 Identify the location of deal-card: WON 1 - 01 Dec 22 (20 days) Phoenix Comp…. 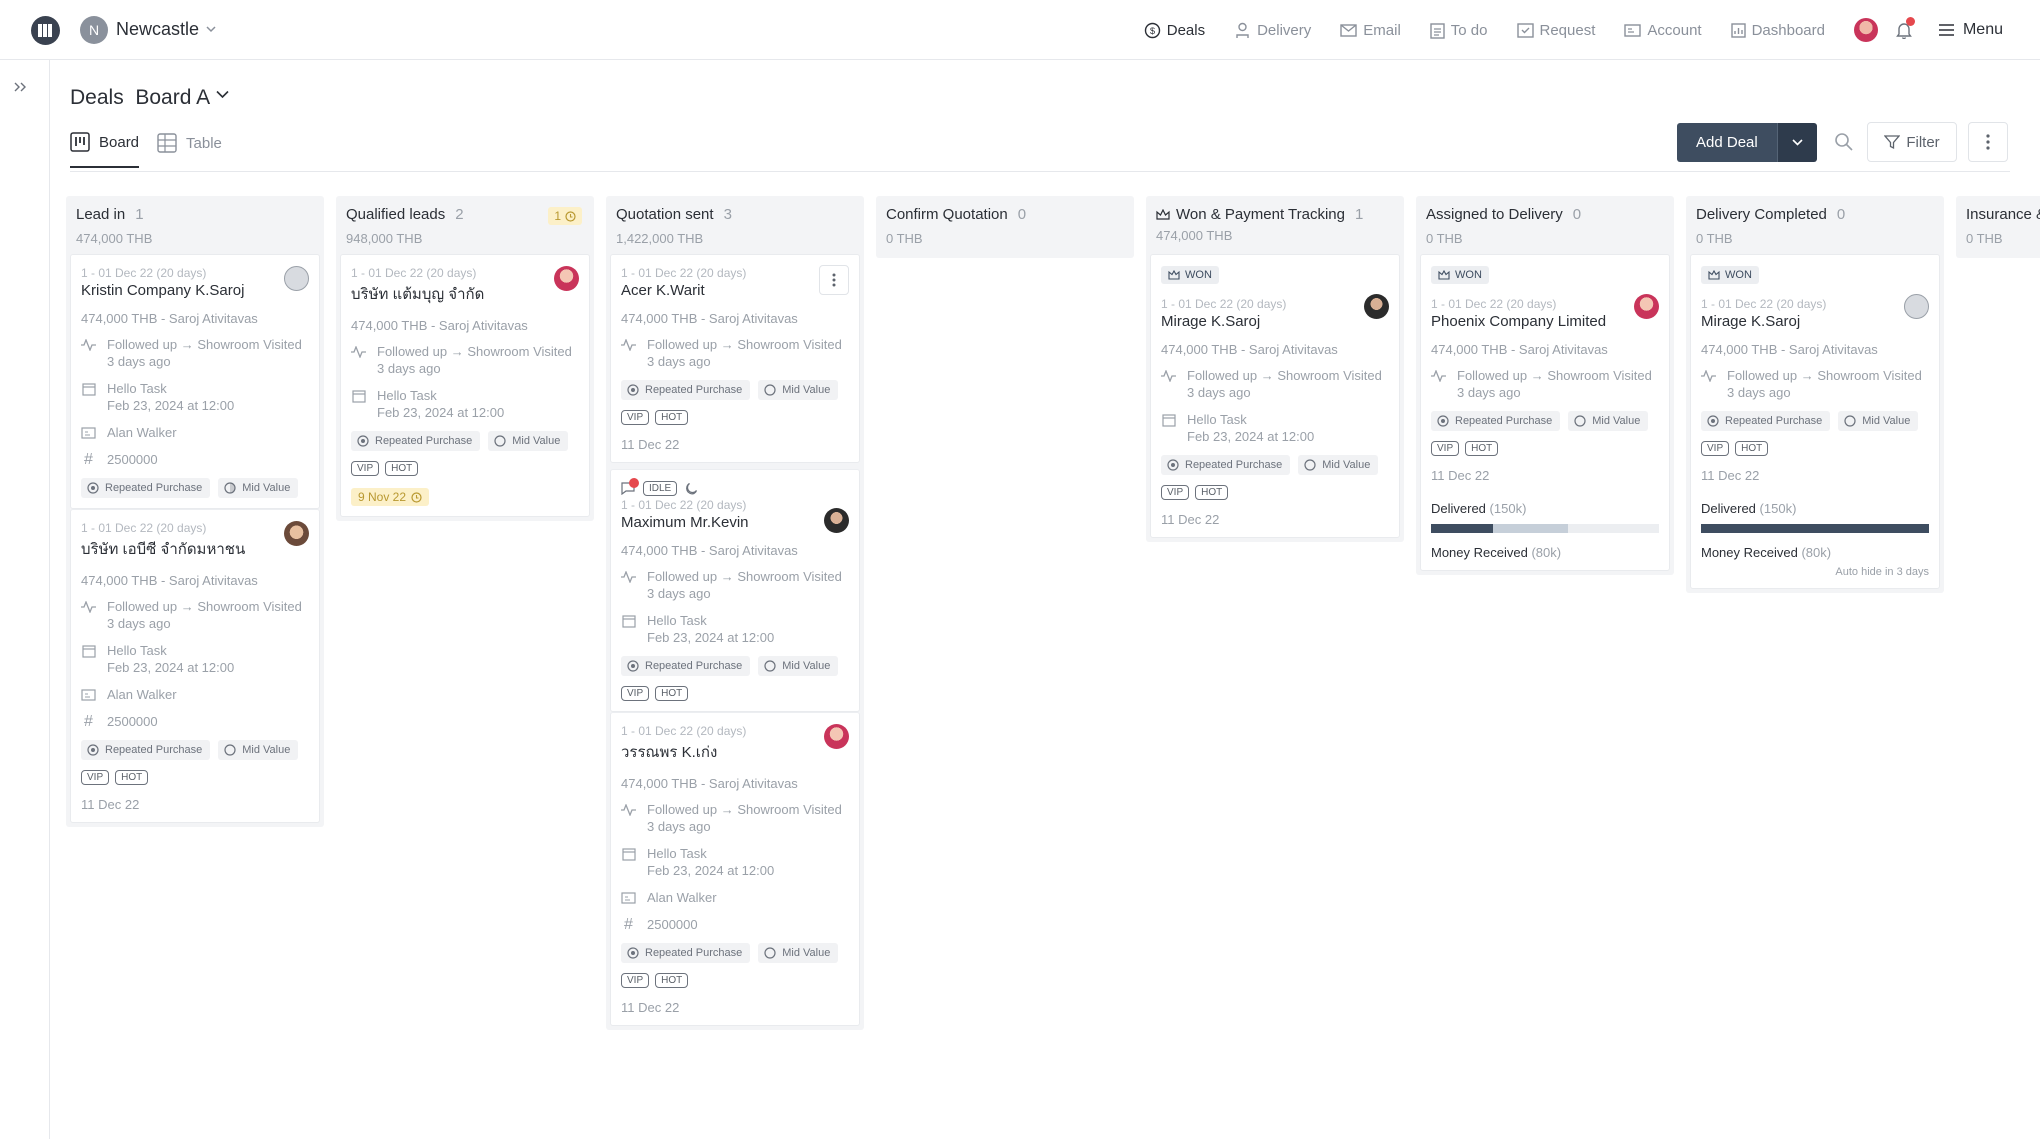
(1545, 412).